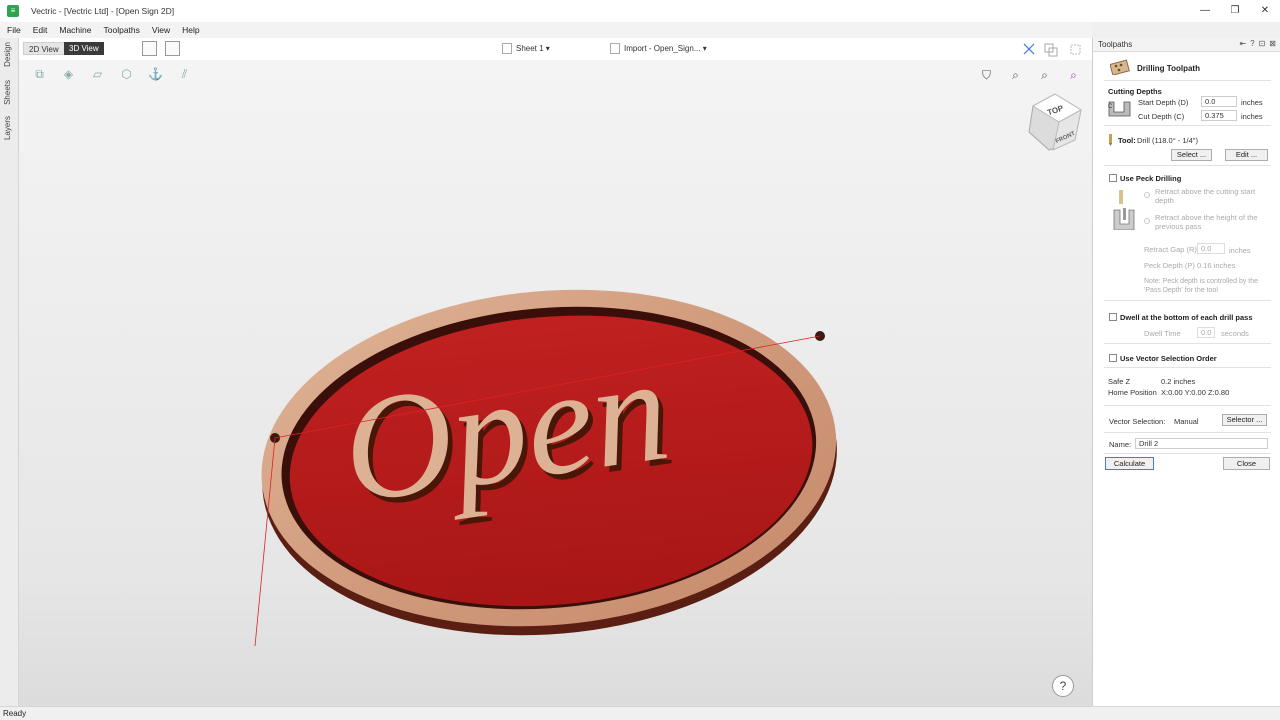 The image size is (1280, 720). I want to click on import-dropdown: Import - Open_Sign... ▾, so click(658, 48).